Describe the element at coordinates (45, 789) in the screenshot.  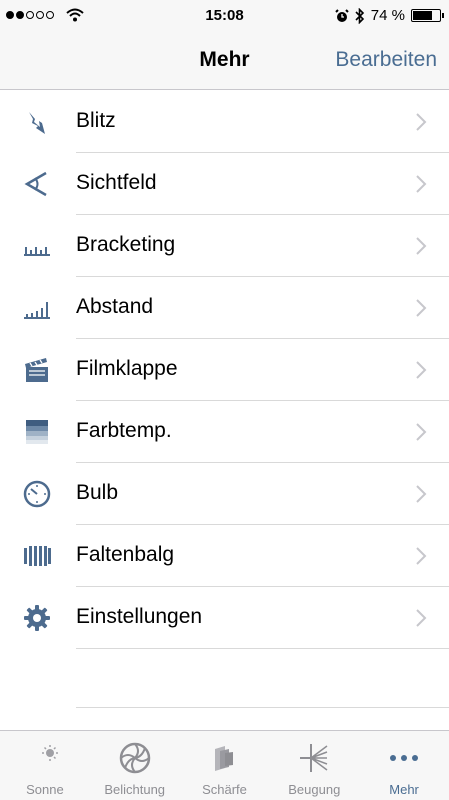
I see `tab-label: Sonne` at that location.